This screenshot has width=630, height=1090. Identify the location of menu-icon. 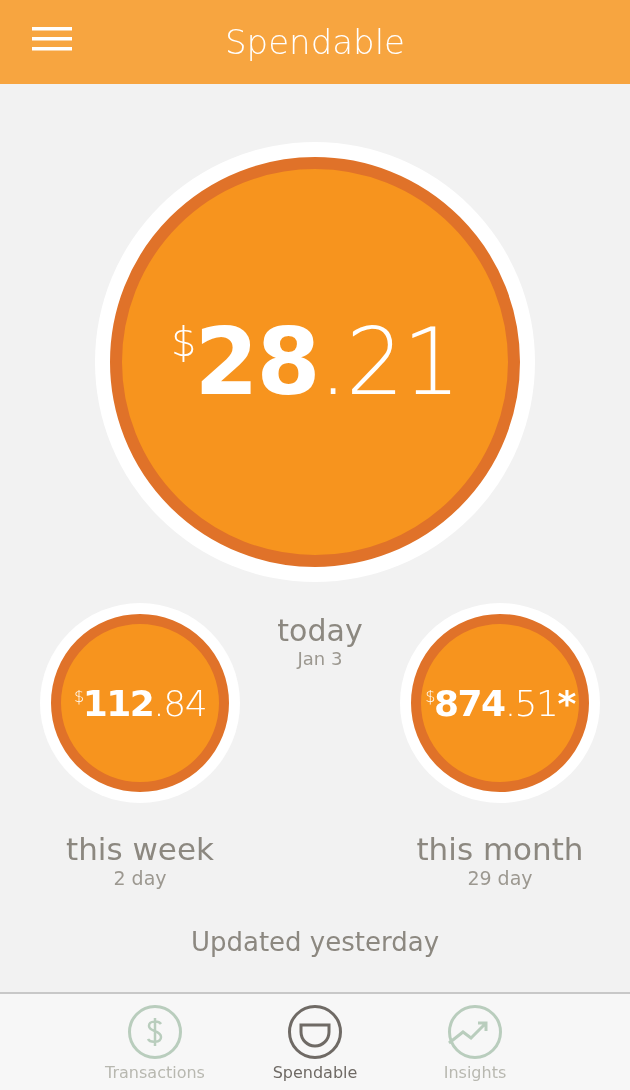
(52, 39).